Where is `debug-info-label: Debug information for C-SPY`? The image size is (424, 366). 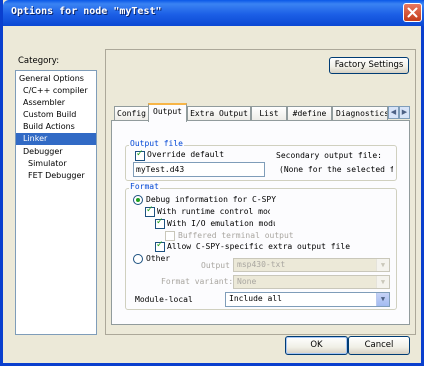
debug-info-label: Debug information for C-SPY is located at coordinates (211, 199).